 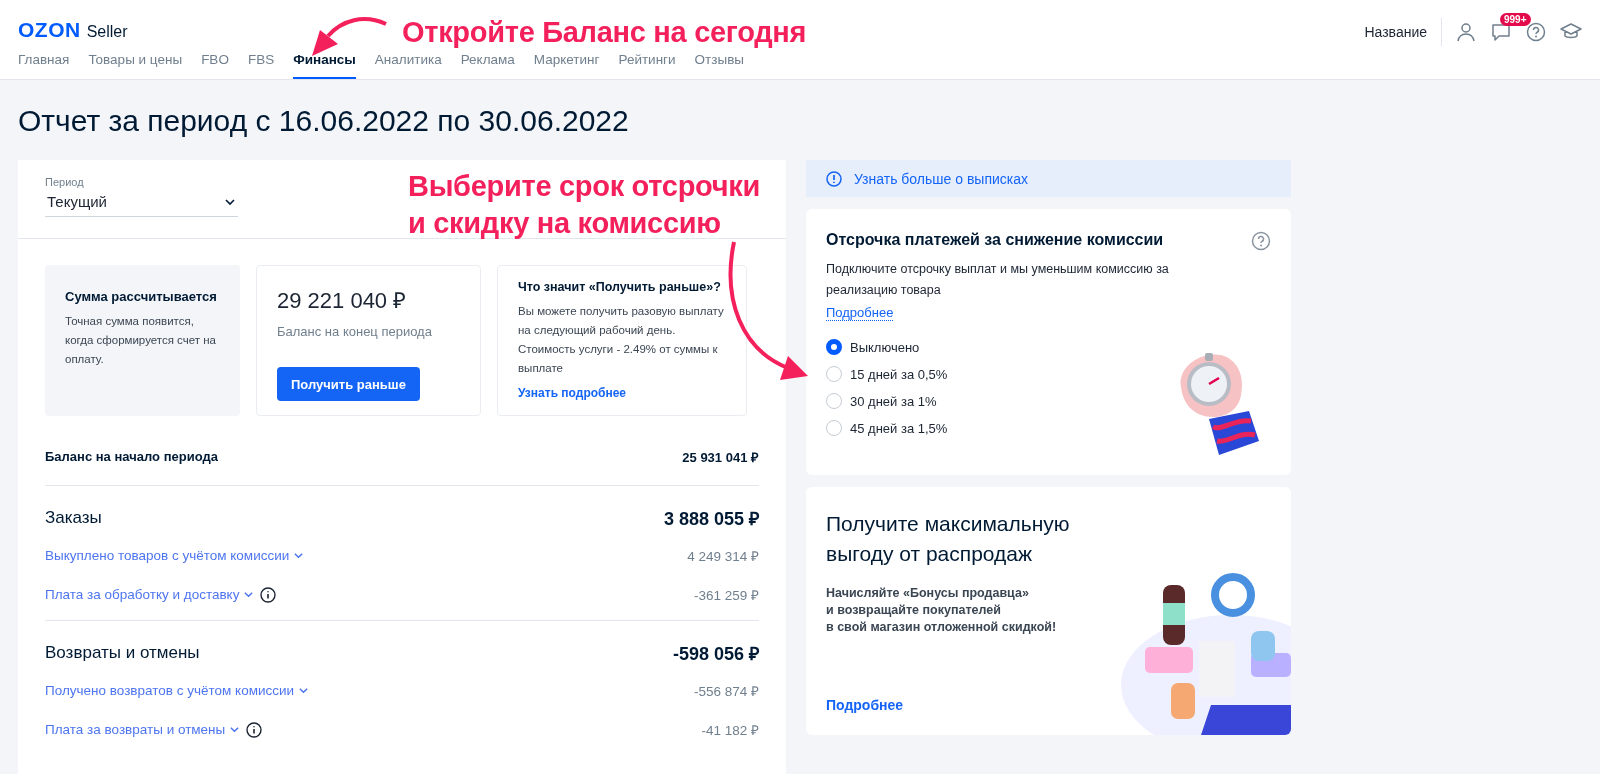 What do you see at coordinates (620, 287) in the screenshot?
I see `panel-title: Что значит «Получить раньше»?` at bounding box center [620, 287].